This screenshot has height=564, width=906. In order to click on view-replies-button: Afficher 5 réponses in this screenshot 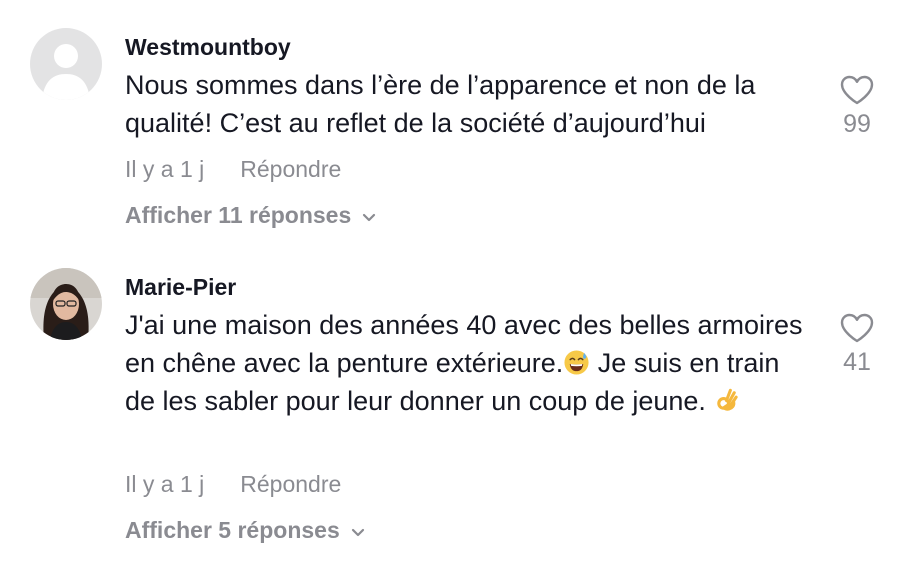, I will do `click(245, 530)`.